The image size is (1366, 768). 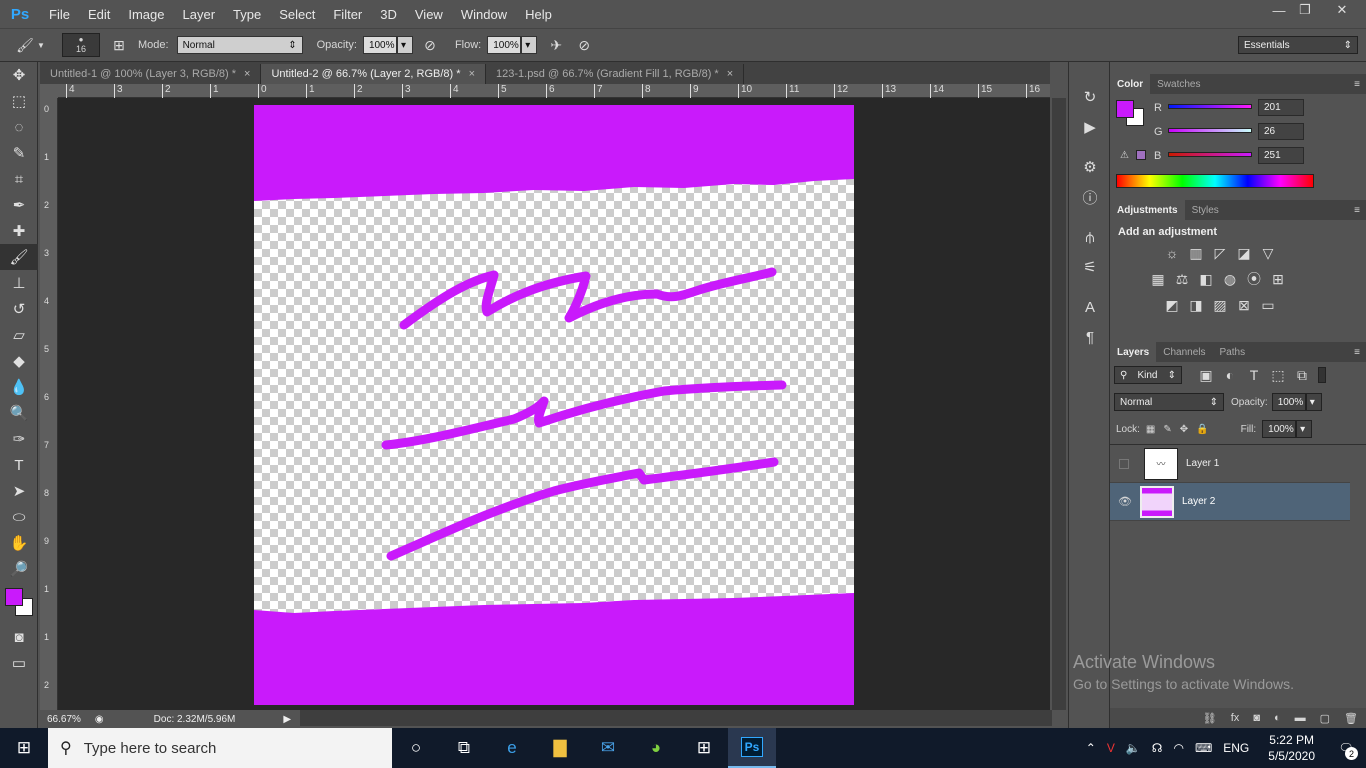 What do you see at coordinates (1268, 253) in the screenshot?
I see `vibrance-icon: ▽` at bounding box center [1268, 253].